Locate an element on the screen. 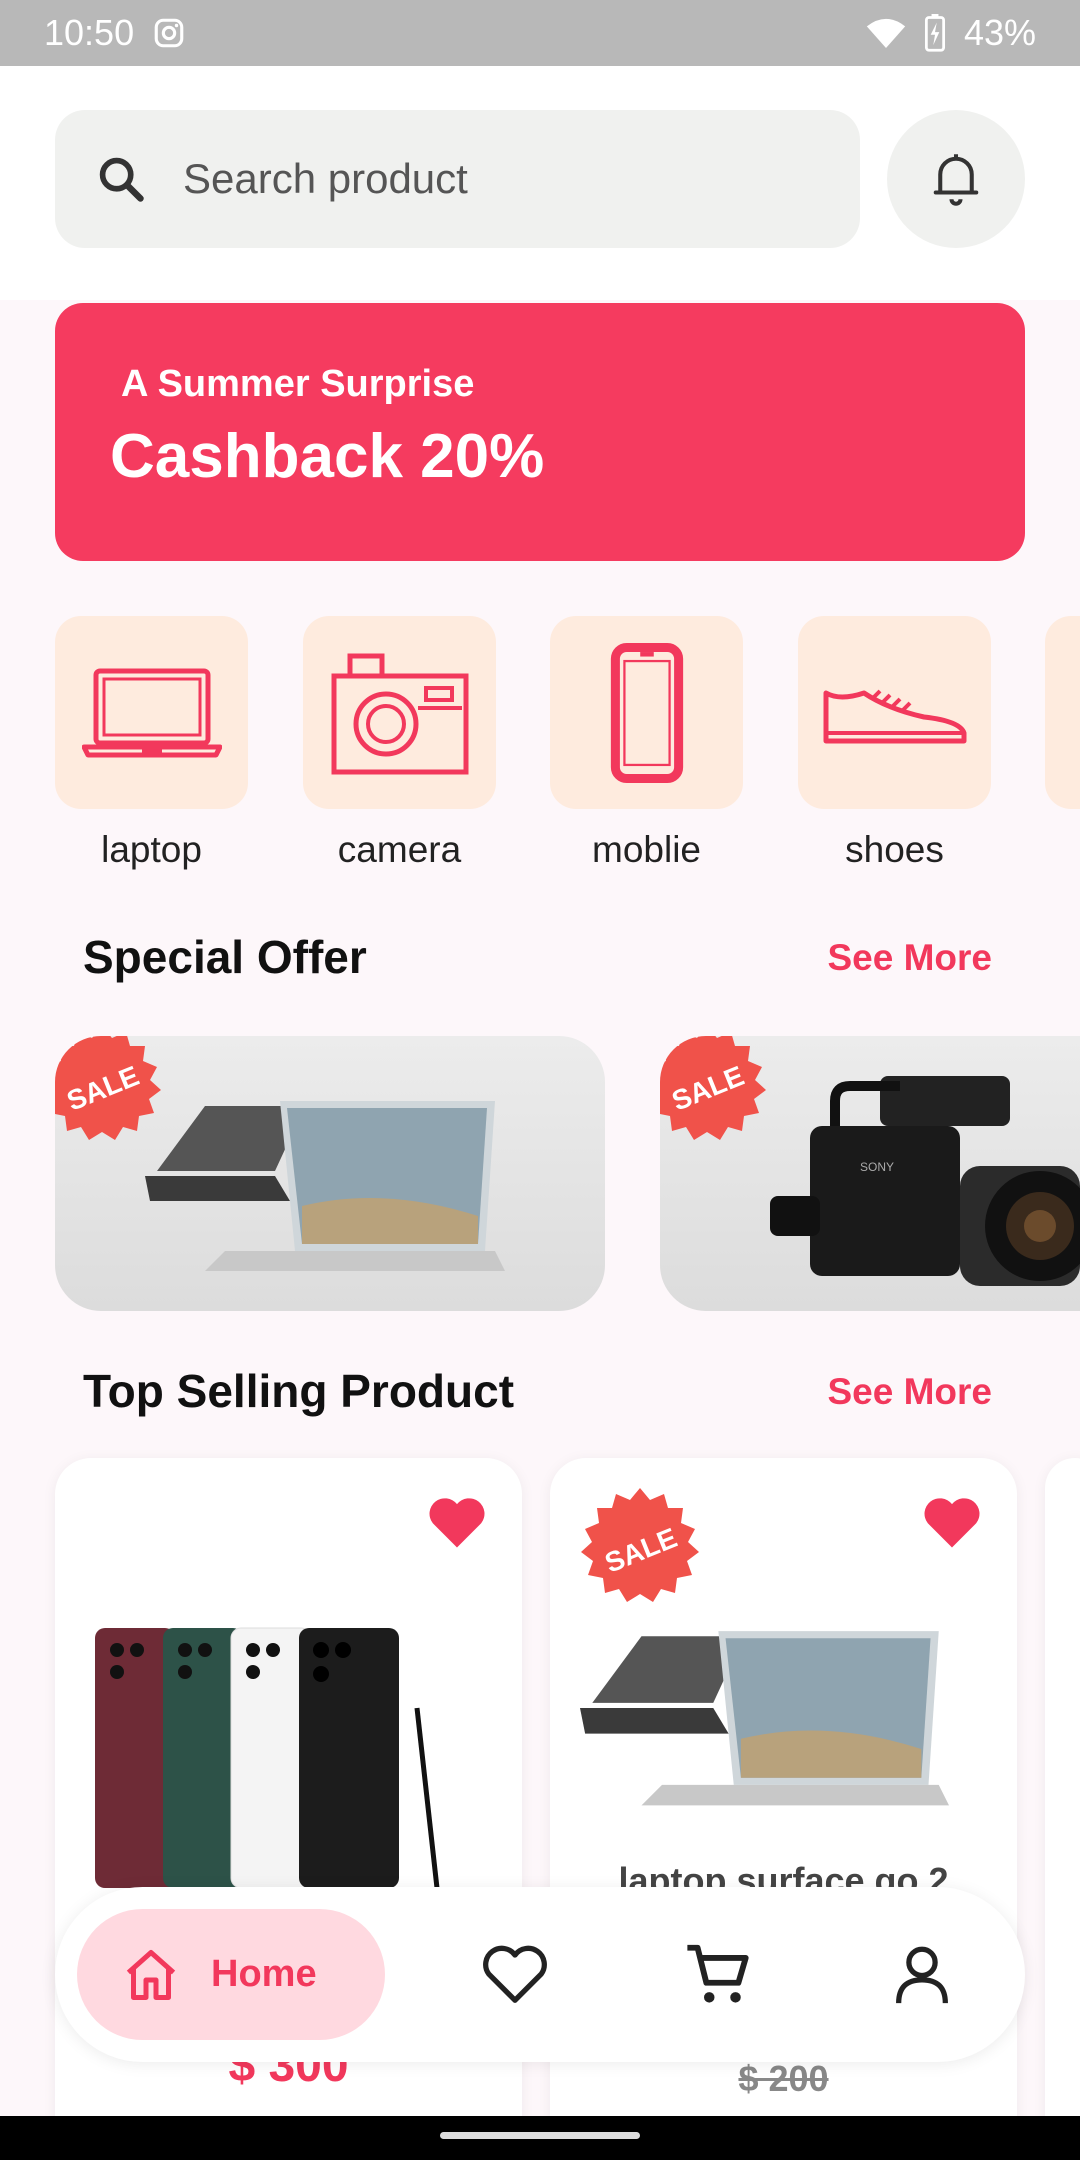 This screenshot has height=2160, width=1080. bottom-nav: Home is located at coordinates (540, 1974).